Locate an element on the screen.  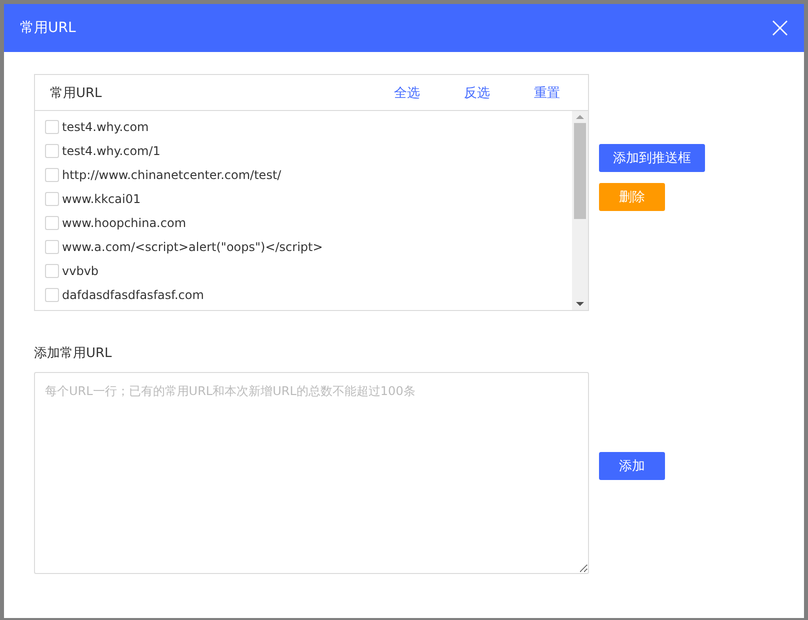
url-item: test4.why.com/1 is located at coordinates (111, 151).